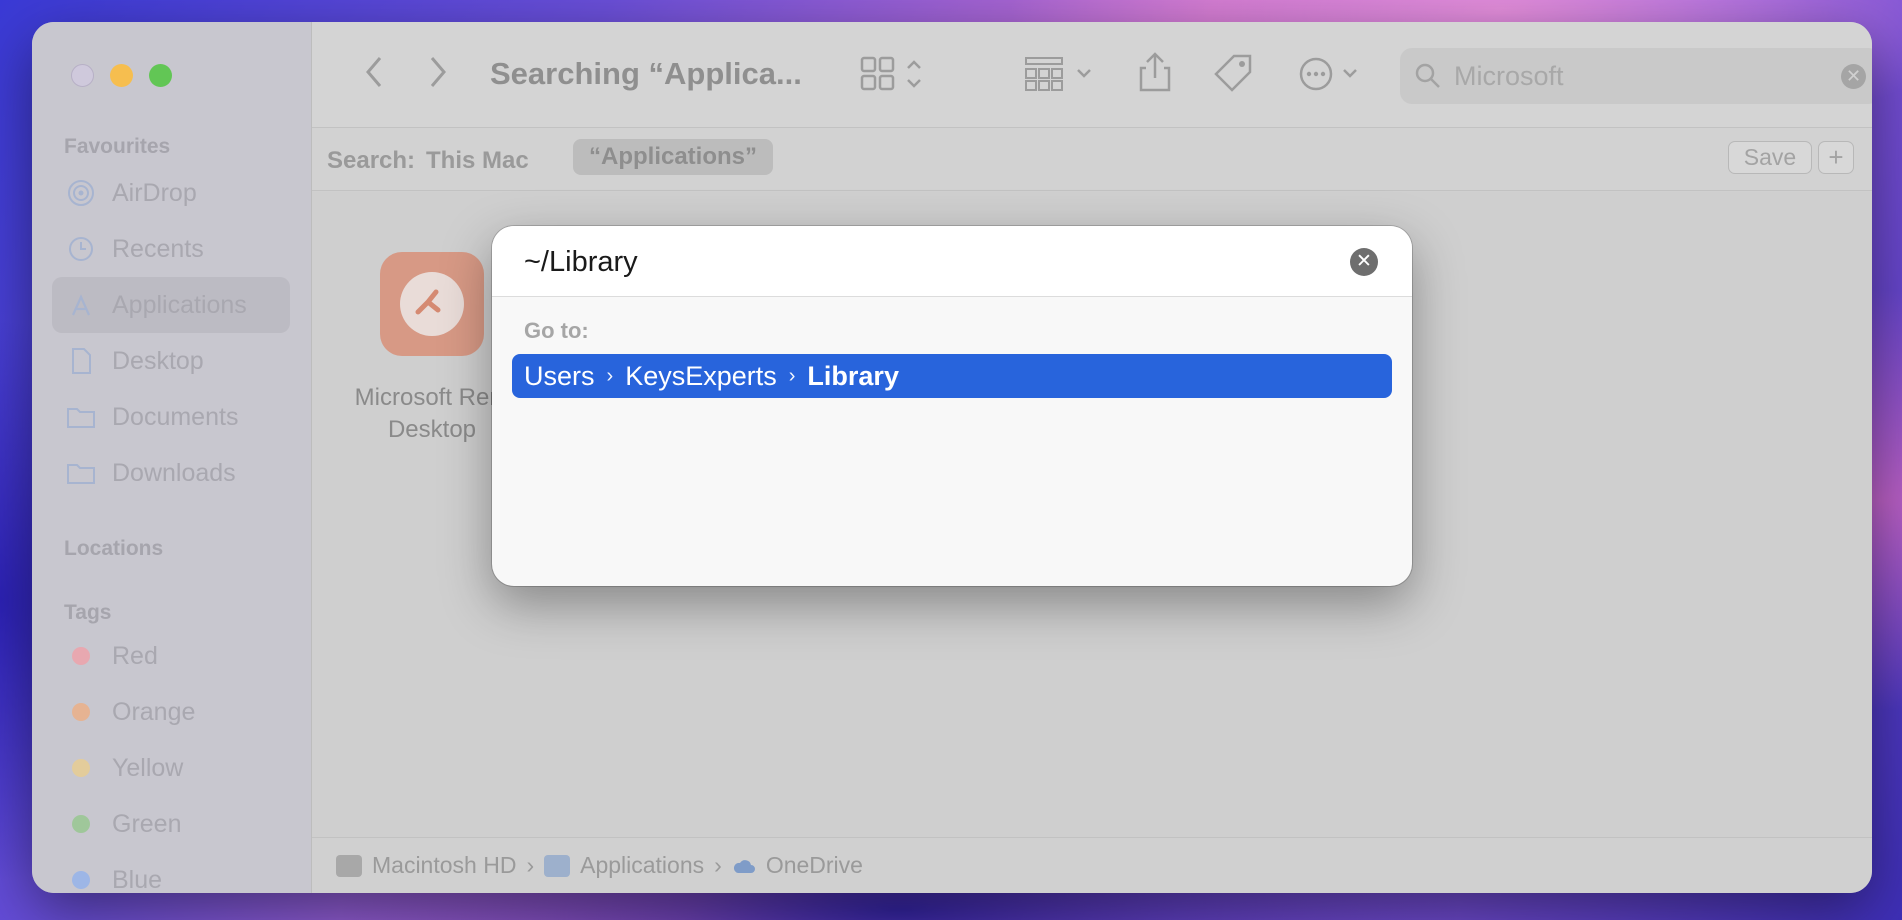 The image size is (1902, 920). I want to click on sidebar-item-label: Downloads, so click(174, 472).